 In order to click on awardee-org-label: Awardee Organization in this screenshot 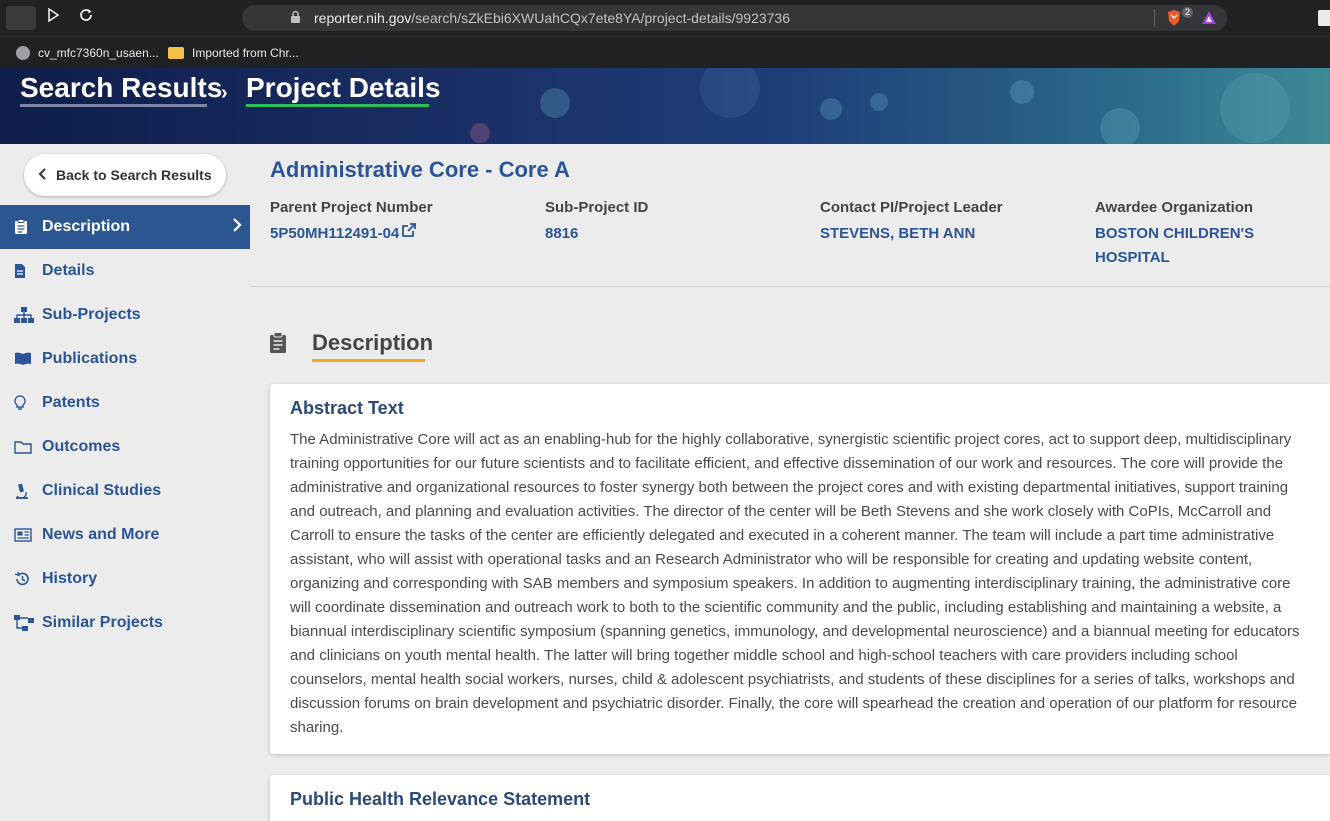, I will do `click(1174, 207)`.